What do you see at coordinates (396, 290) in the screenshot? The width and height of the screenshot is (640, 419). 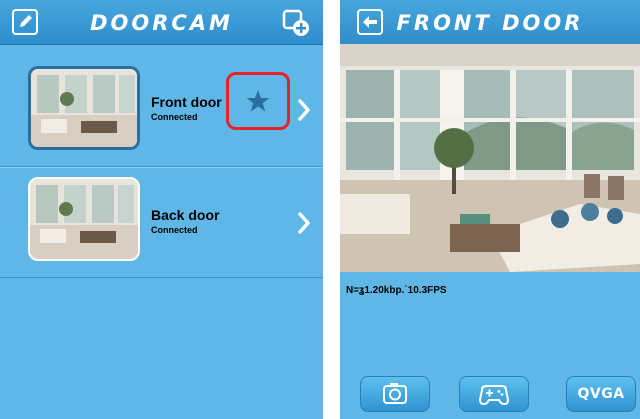 I see `stream-stats: N=ʓ1.20kbp.˙10.3FPS` at bounding box center [396, 290].